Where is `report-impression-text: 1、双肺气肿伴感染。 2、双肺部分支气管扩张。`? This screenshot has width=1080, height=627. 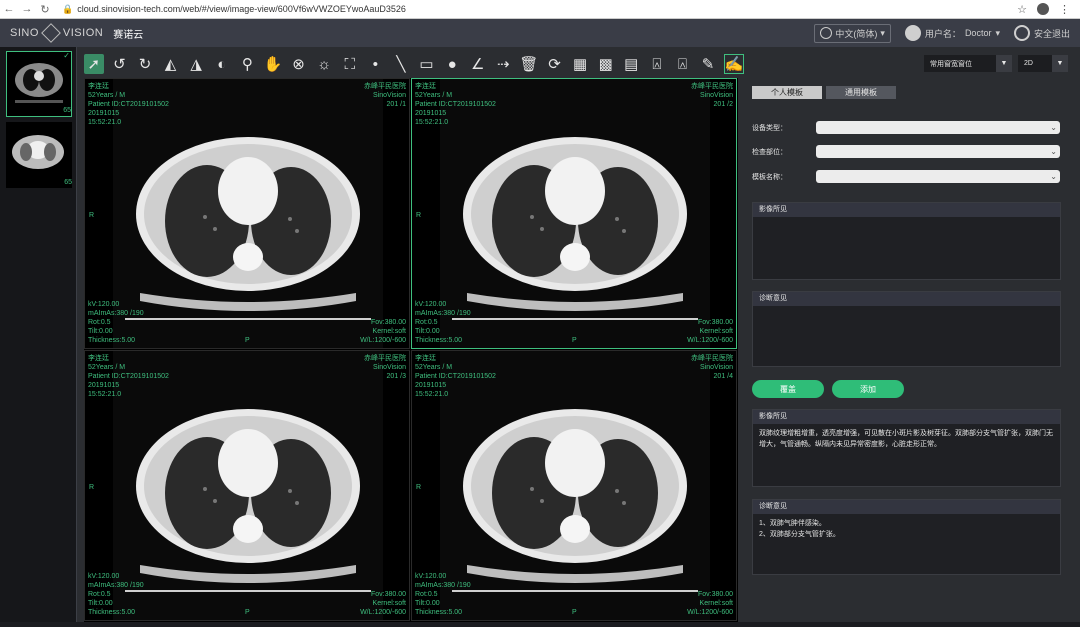
report-impression-text: 1、双肺气肿伴感染。 2、双肺部分支气管扩张。 is located at coordinates (906, 529).